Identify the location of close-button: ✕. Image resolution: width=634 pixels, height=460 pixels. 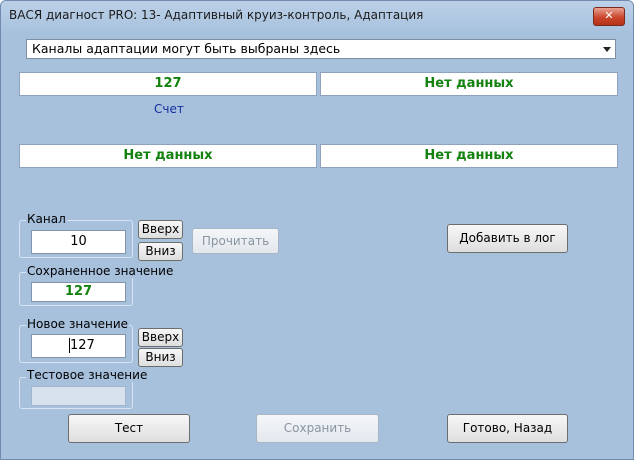
(609, 16).